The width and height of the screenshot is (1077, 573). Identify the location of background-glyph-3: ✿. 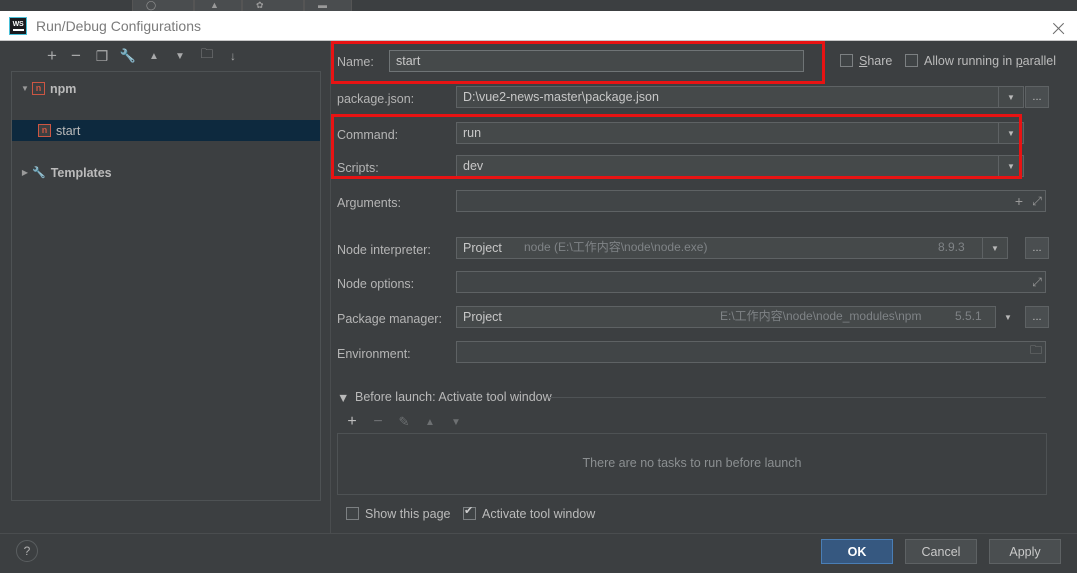
(260, 5).